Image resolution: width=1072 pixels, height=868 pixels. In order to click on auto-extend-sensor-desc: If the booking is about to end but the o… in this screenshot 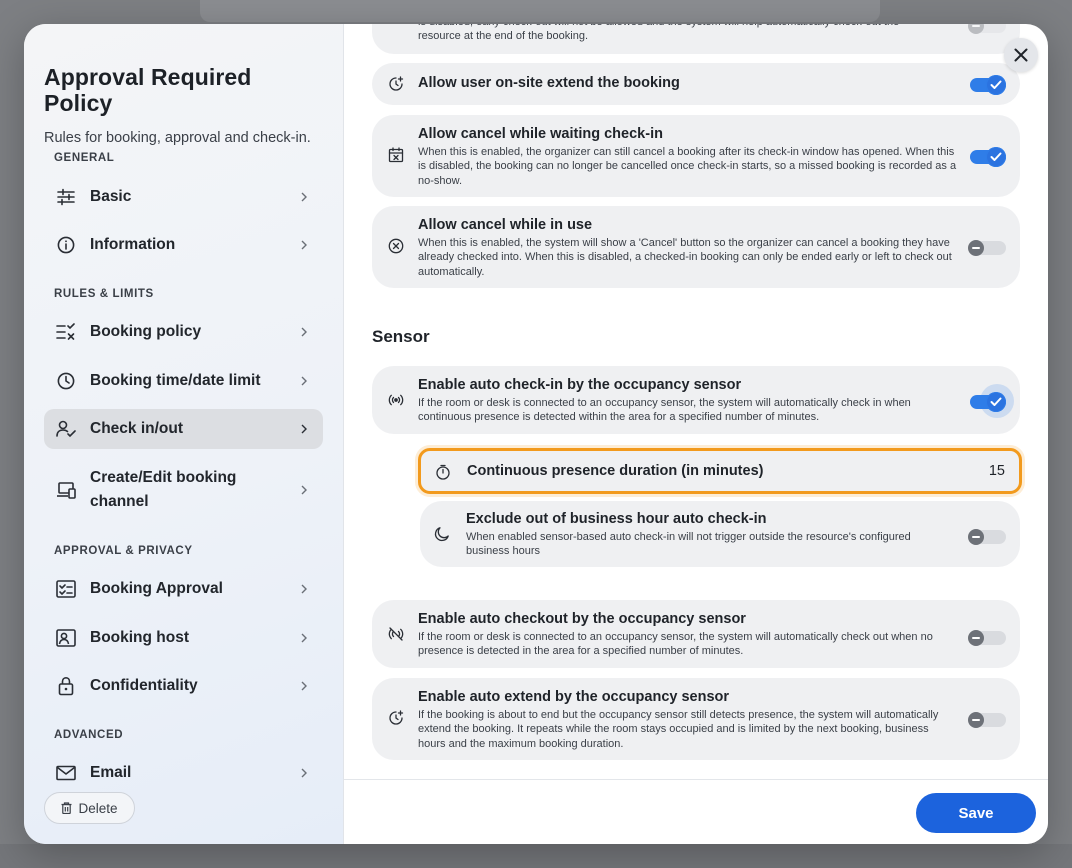, I will do `click(678, 729)`.